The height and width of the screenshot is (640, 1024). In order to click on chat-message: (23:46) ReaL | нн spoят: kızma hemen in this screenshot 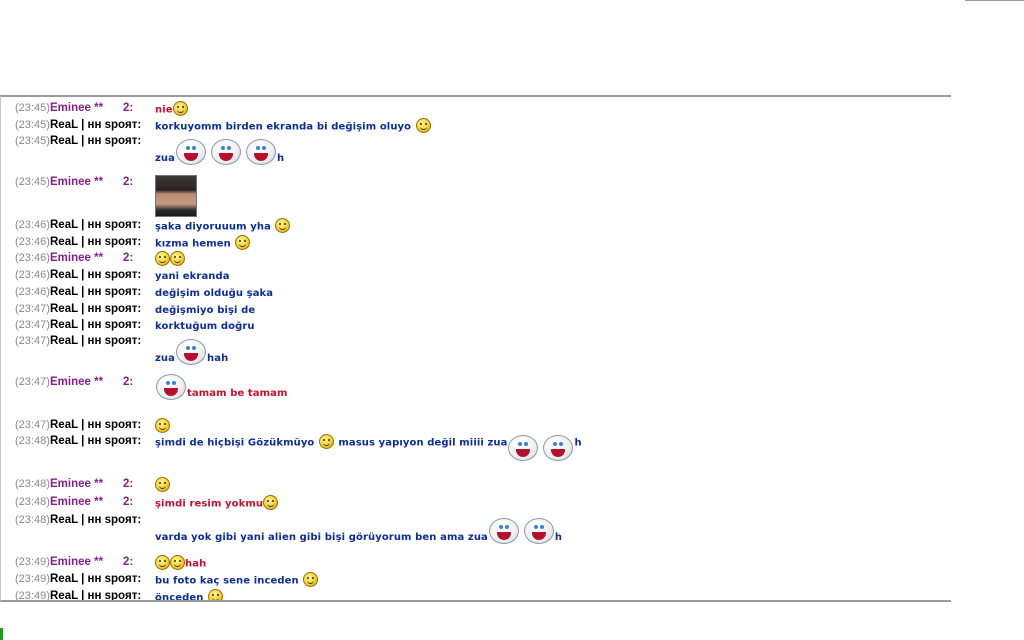, I will do `click(476, 243)`.